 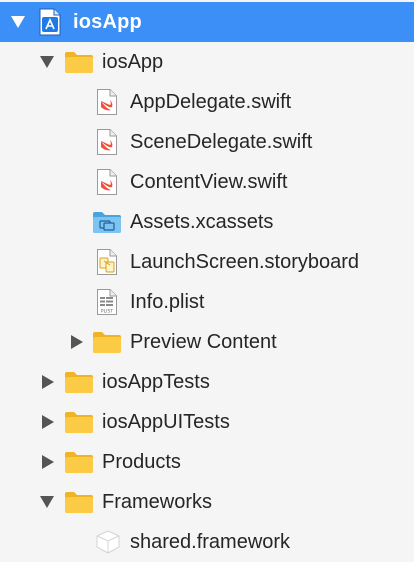 What do you see at coordinates (210, 542) in the screenshot?
I see `tree-row-label: shared.framework` at bounding box center [210, 542].